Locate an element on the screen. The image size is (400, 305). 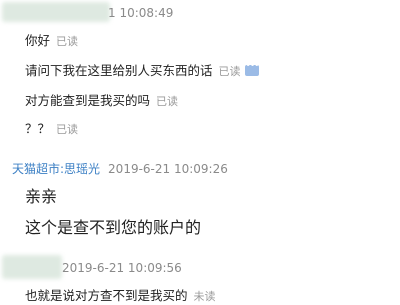
chat-message: 这个是查不到您的账户的 is located at coordinates (113, 226).